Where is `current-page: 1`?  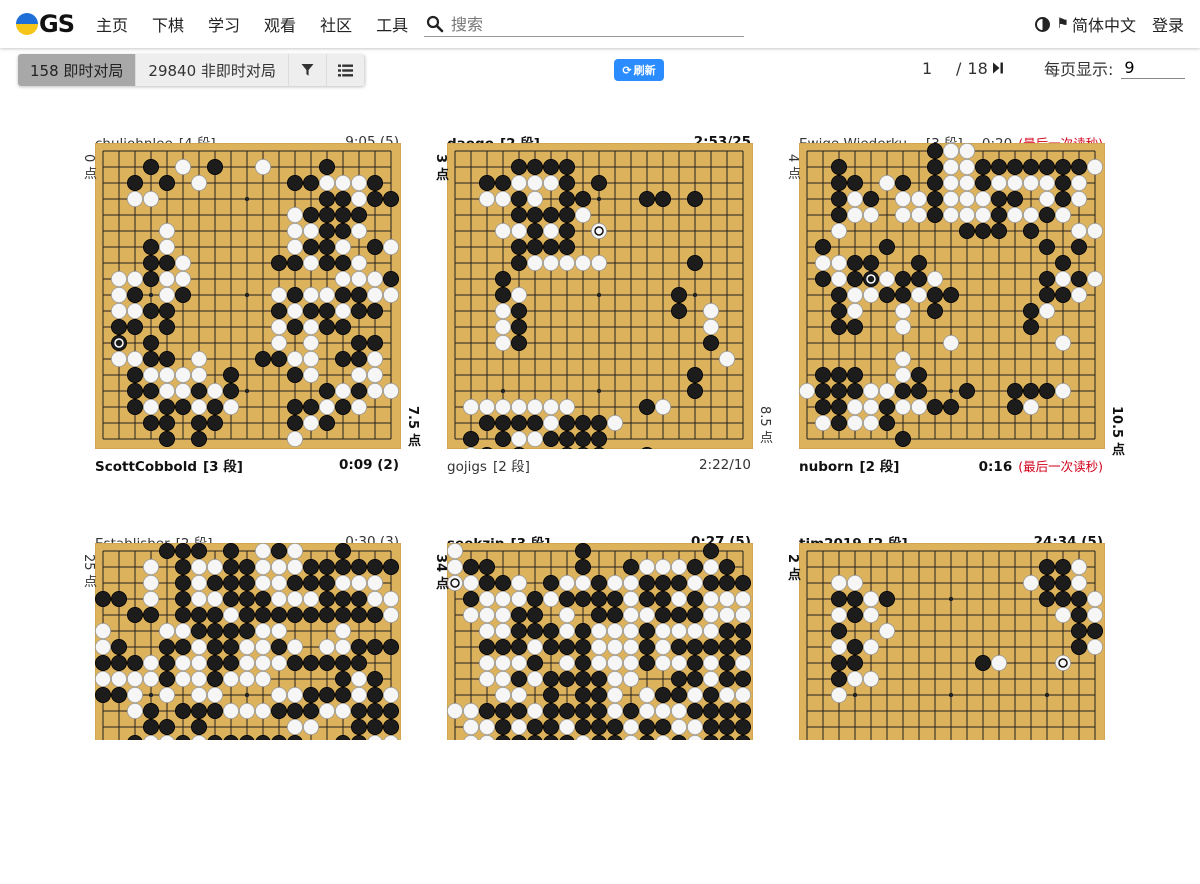 current-page: 1 is located at coordinates (939, 68).